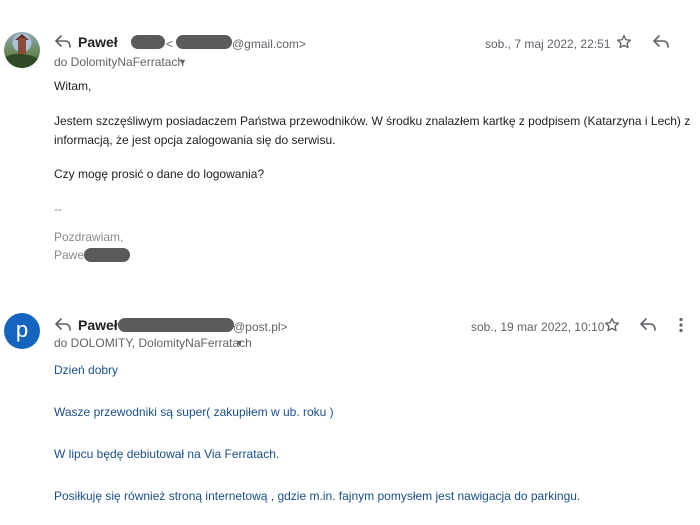 This screenshot has height=525, width=700. I want to click on body-line: Dzień dobry, so click(86, 370).